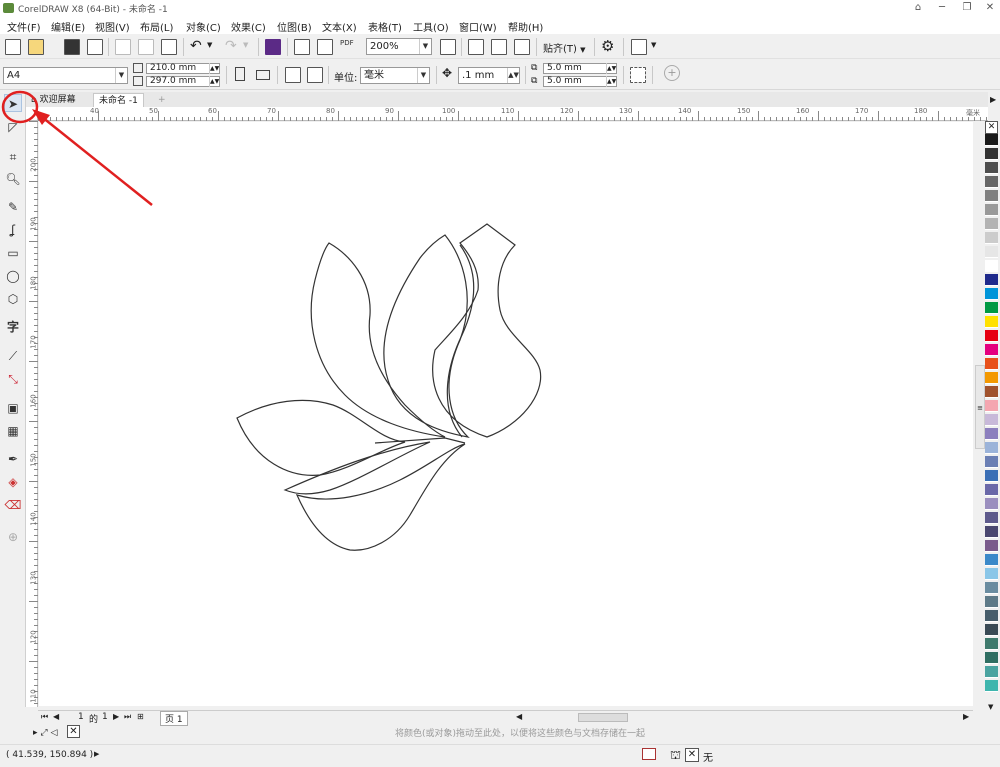 This screenshot has width=1000, height=767. I want to click on color-palette, so click(992, 417).